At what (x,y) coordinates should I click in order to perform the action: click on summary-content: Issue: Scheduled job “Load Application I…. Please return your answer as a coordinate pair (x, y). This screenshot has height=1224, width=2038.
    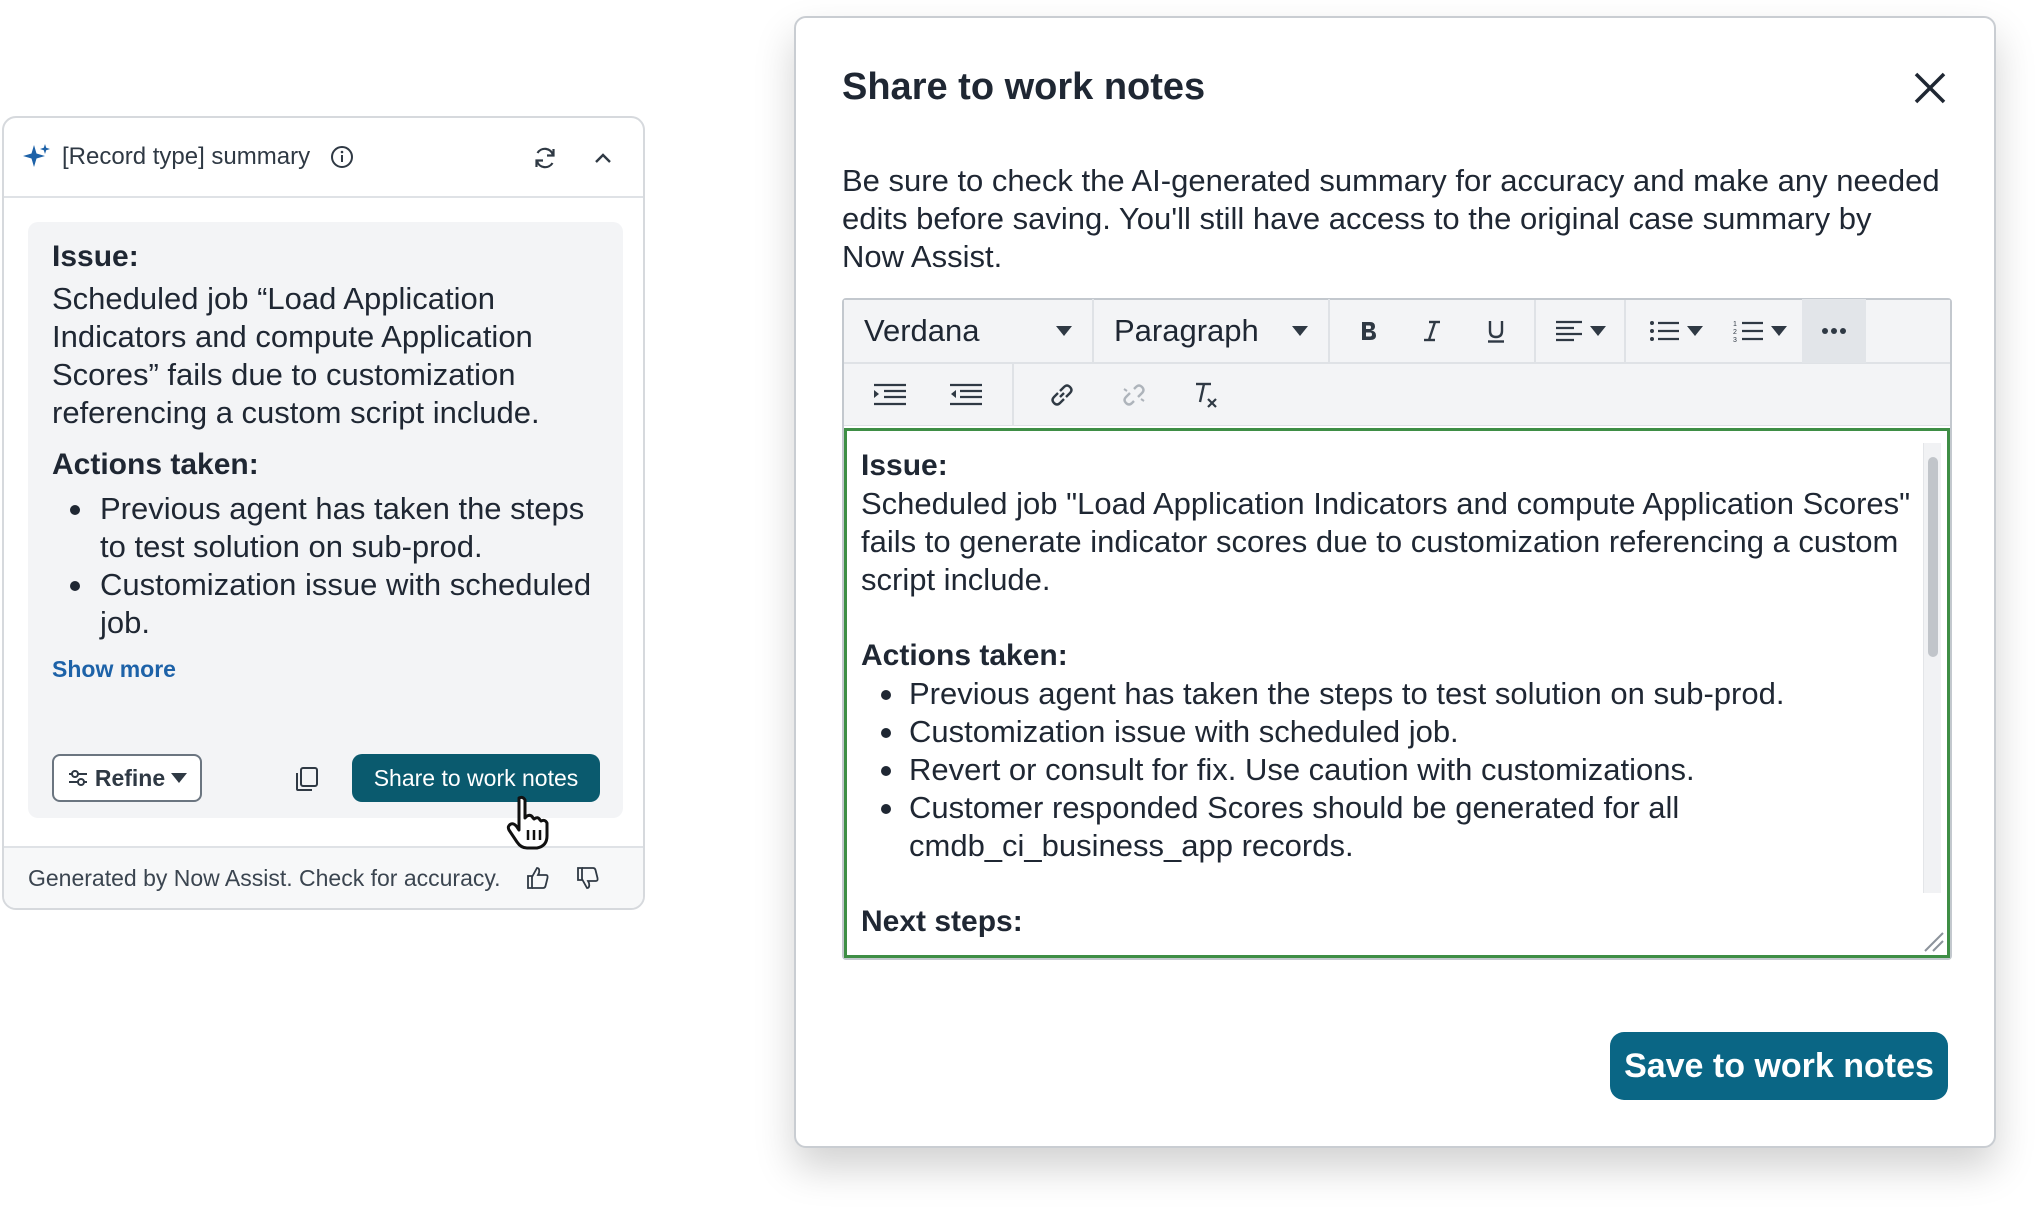
    Looking at the image, I should click on (325, 520).